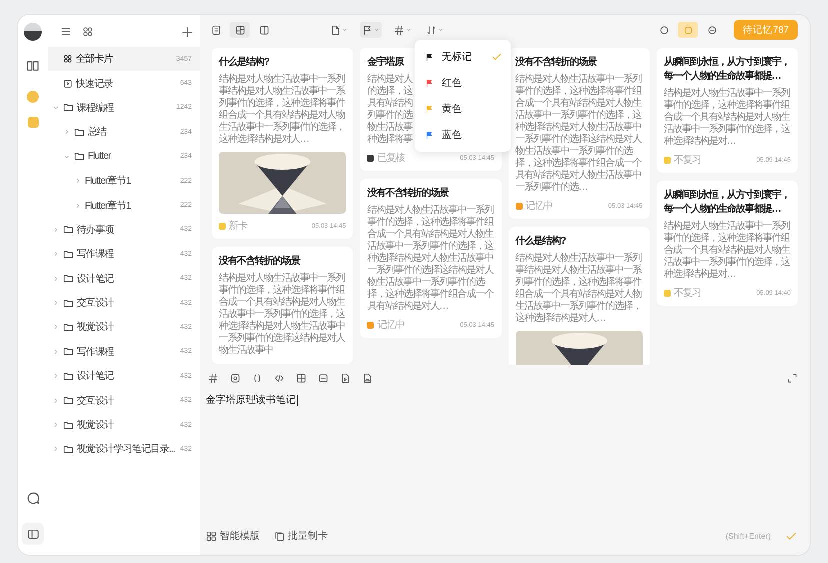  I want to click on item-label: 总结, so click(98, 133).